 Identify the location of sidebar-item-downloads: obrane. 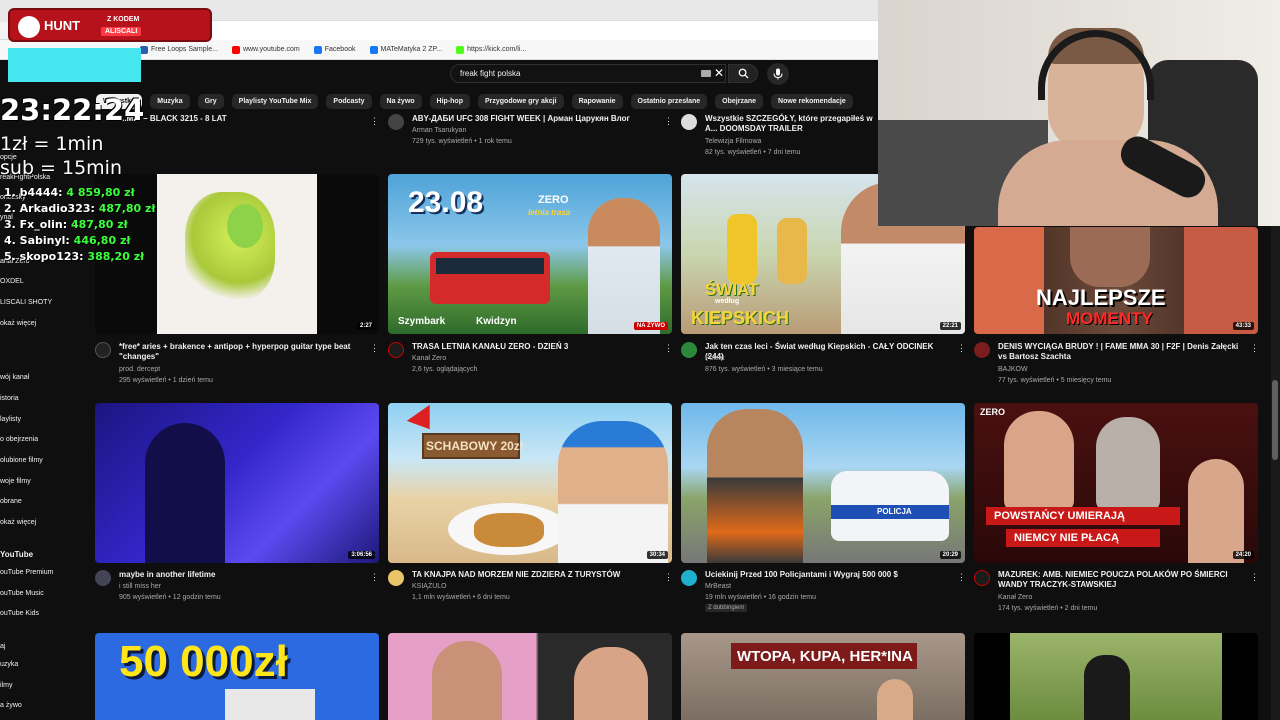
(11, 501).